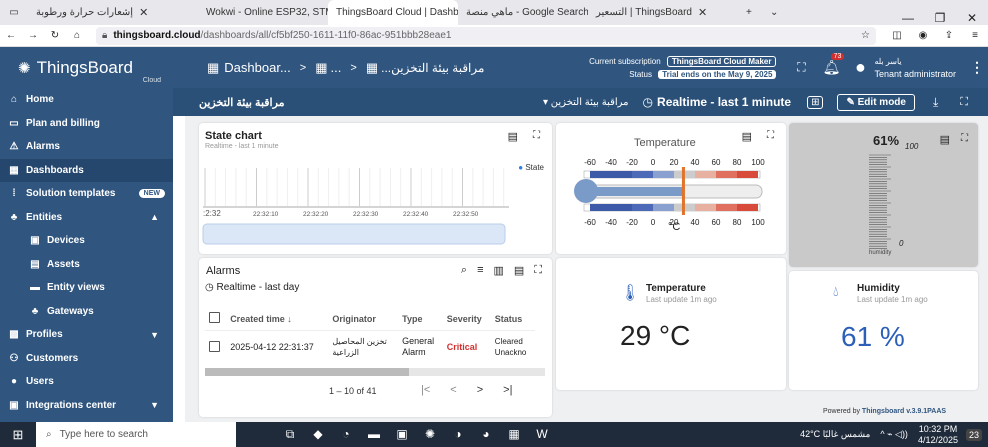 The height and width of the screenshot is (447, 988). What do you see at coordinates (940, 18) in the screenshot?
I see `restore-icon: ❐` at bounding box center [940, 18].